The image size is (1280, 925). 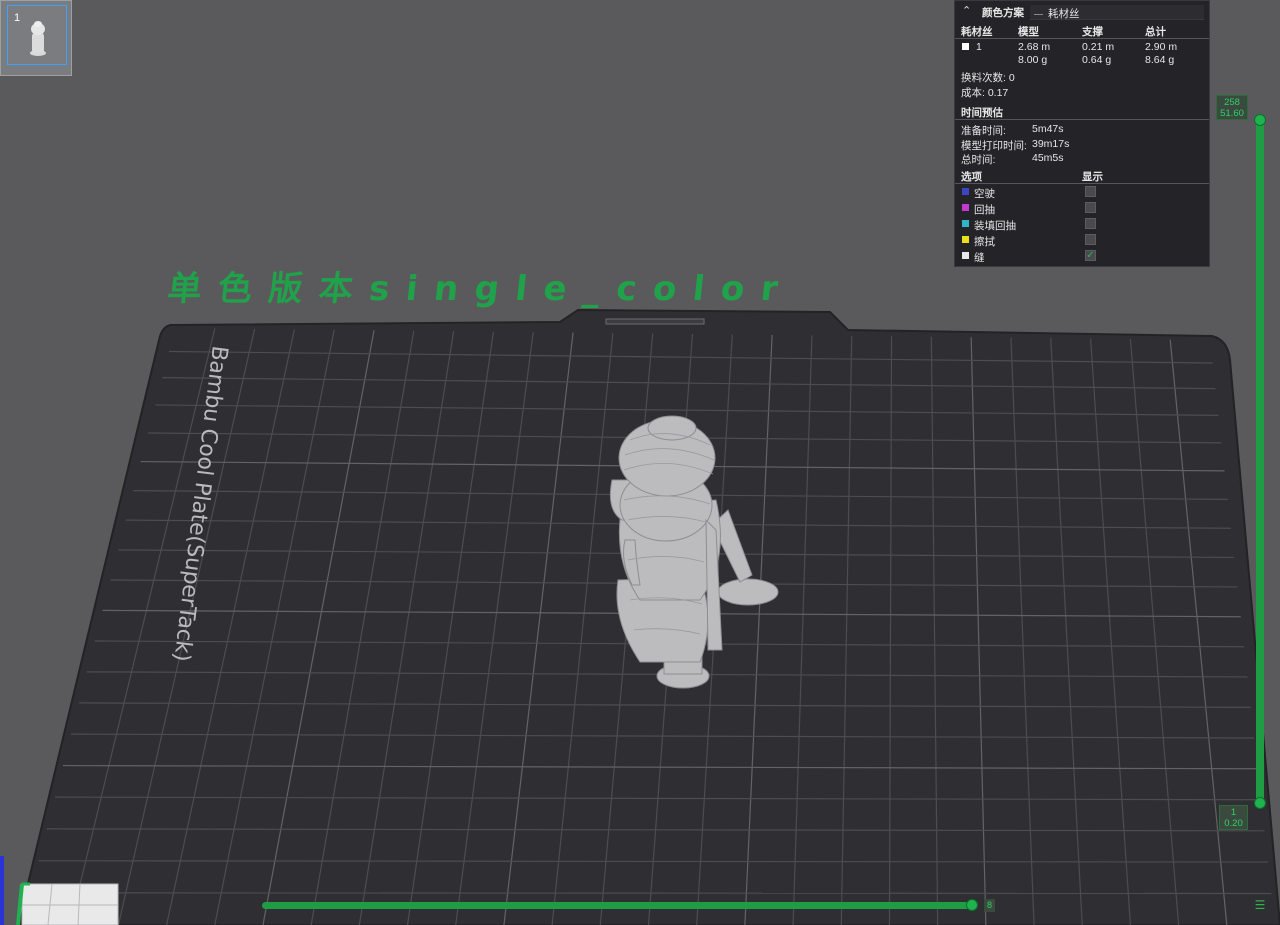 I want to click on layer-slider-bottom-handle, so click(x=1260, y=803).